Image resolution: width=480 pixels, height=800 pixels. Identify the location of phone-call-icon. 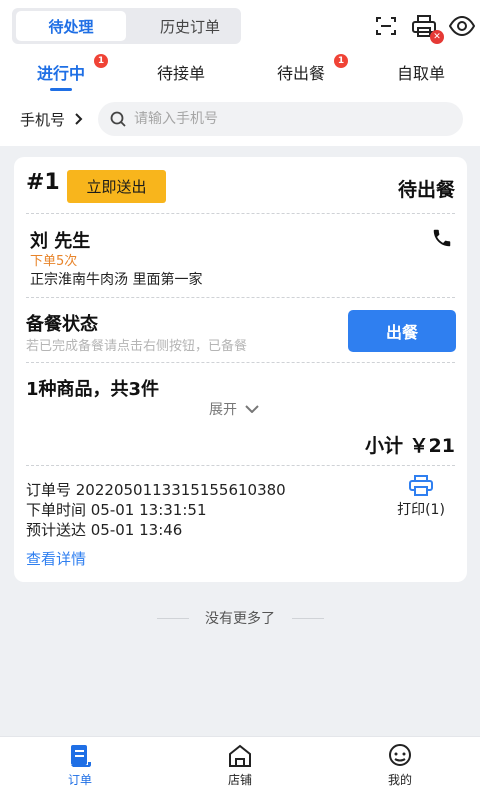
(442, 240).